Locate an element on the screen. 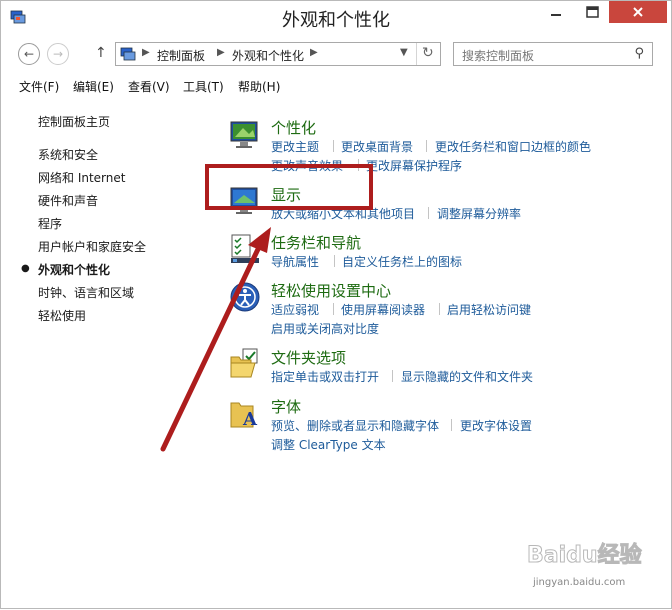 The image size is (672, 610). control-panel-icon is located at coordinates (128, 54).